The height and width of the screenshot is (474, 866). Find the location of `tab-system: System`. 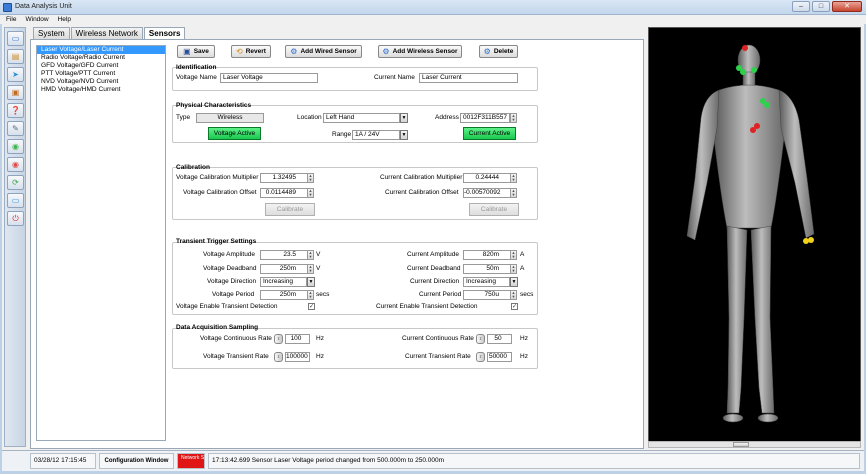

tab-system: System is located at coordinates (51, 33).